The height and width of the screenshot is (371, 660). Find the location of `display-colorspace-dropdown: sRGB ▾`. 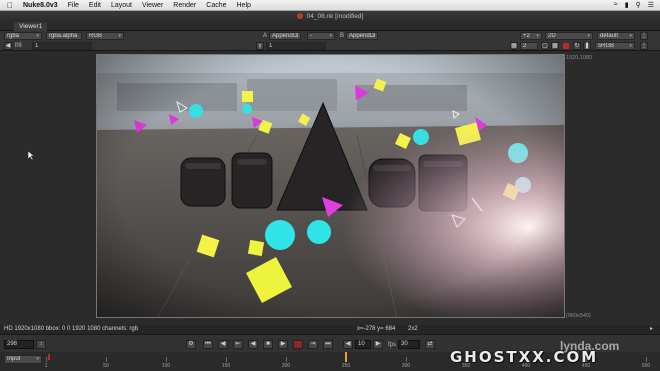

display-colorspace-dropdown: sRGB ▾ is located at coordinates (615, 46).